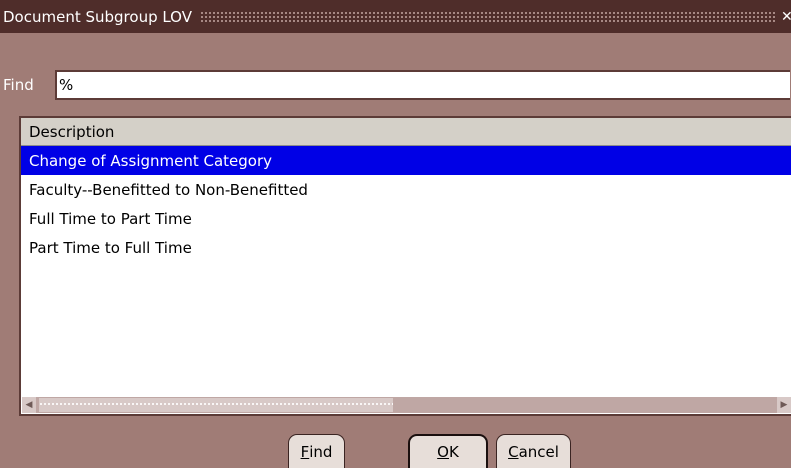 The width and height of the screenshot is (791, 468). Describe the element at coordinates (784, 405) in the screenshot. I see `scroll-right-arrow-icon: ▶` at that location.